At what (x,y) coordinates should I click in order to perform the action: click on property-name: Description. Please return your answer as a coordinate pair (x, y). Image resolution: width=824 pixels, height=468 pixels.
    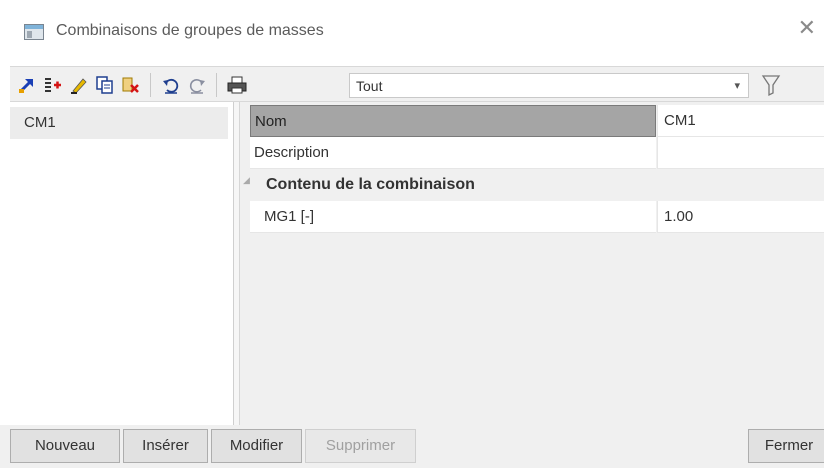
    Looking at the image, I should click on (453, 153).